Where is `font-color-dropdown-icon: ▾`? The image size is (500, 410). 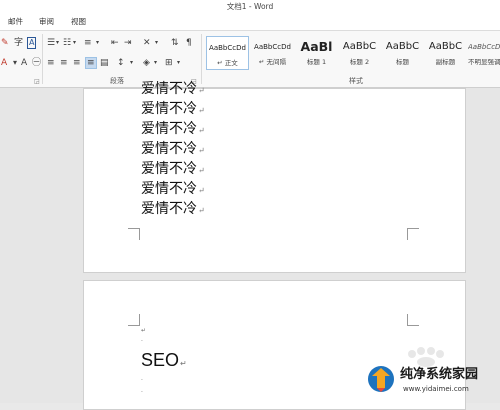 font-color-dropdown-icon: ▾ is located at coordinates (15, 63).